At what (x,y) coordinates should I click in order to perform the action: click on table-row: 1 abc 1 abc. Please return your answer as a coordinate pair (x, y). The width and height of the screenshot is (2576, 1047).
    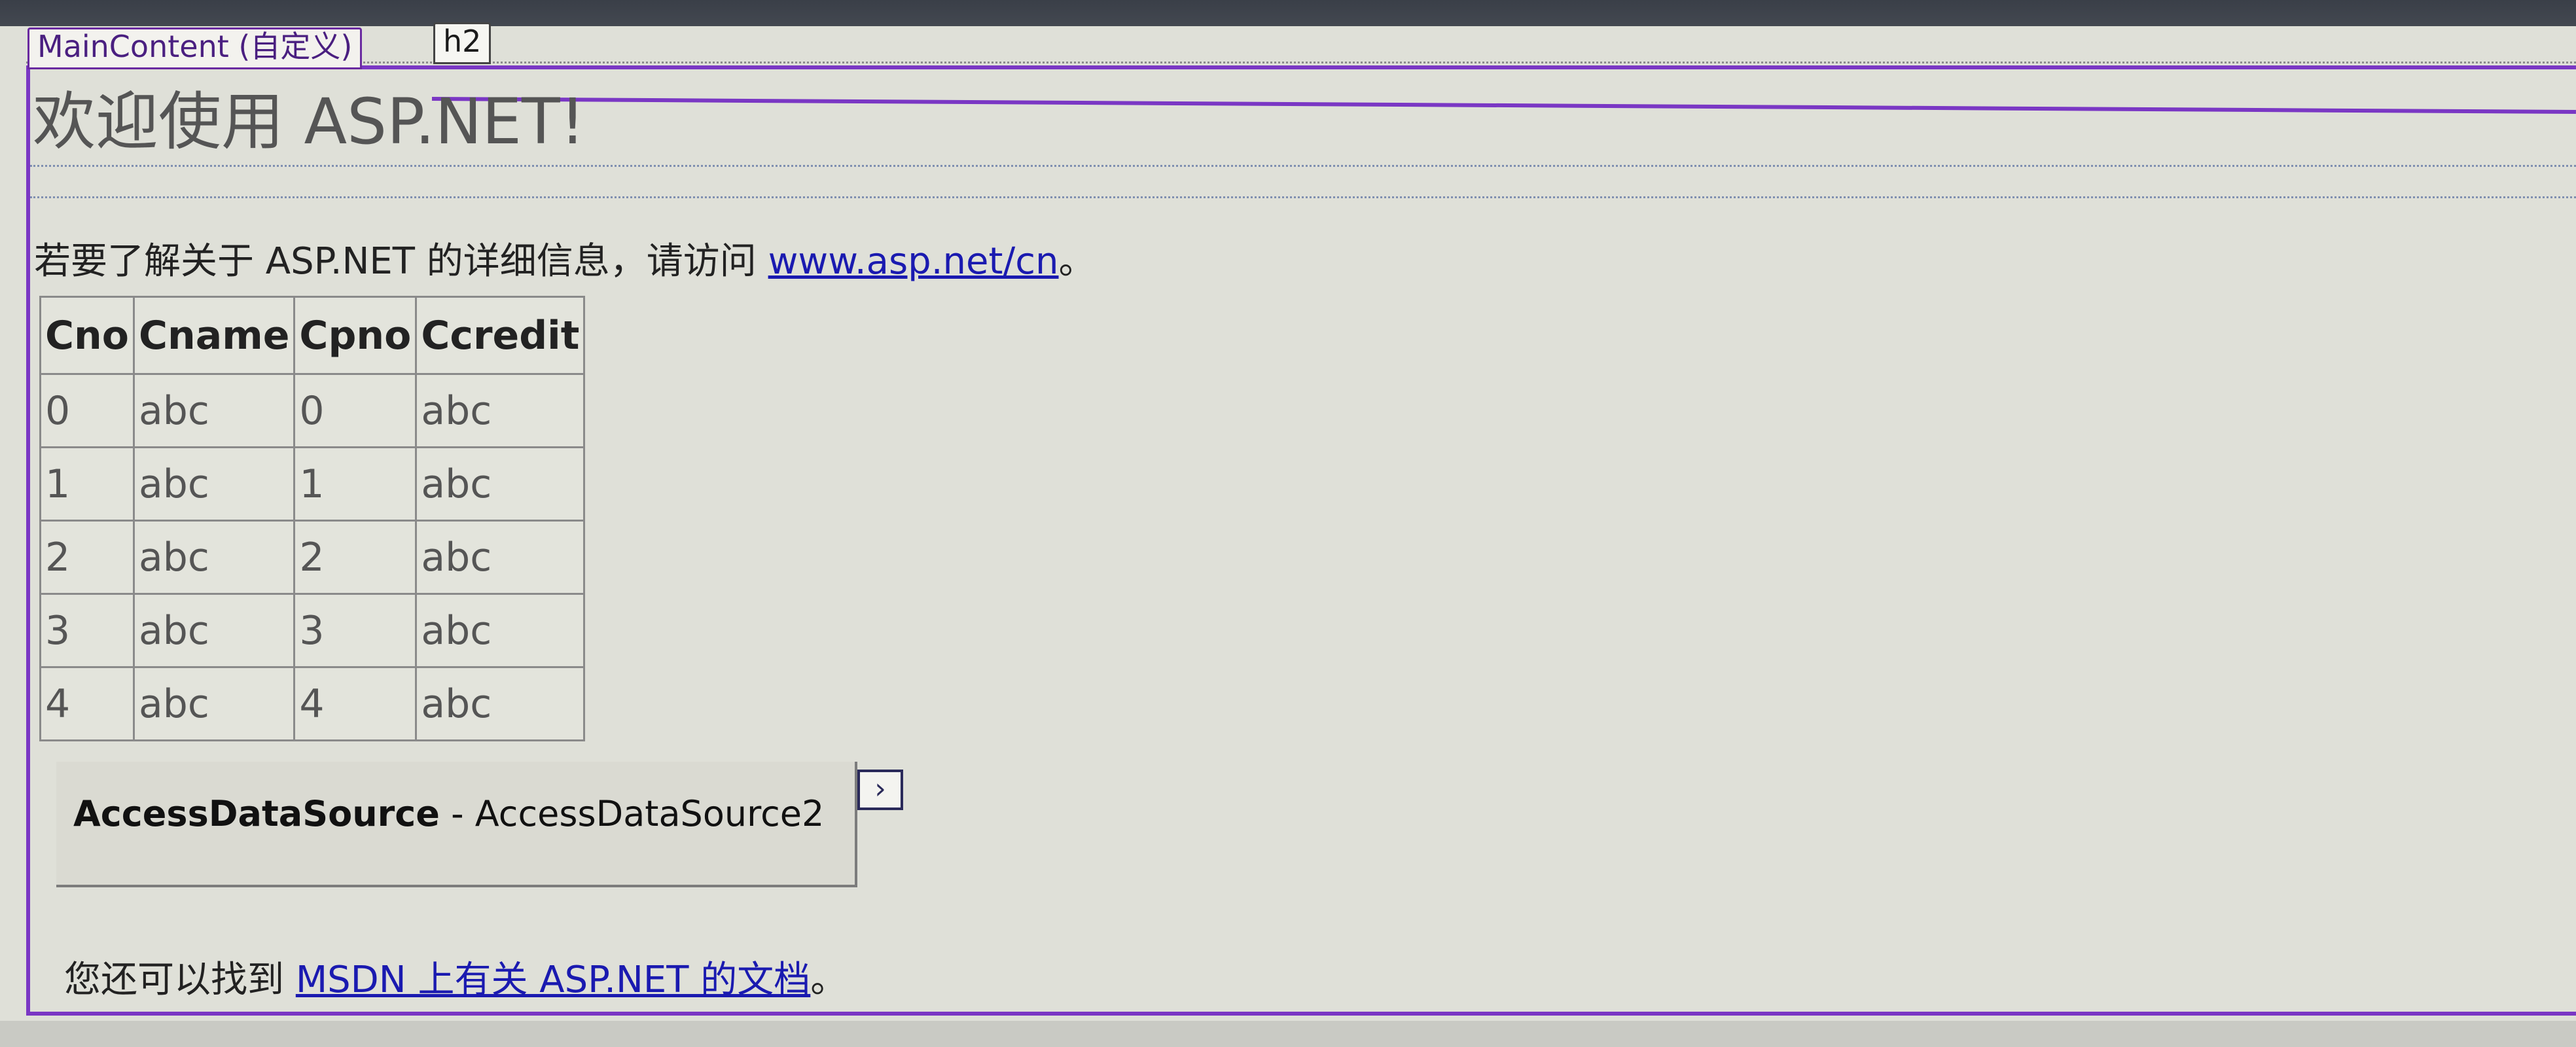
    Looking at the image, I should click on (312, 484).